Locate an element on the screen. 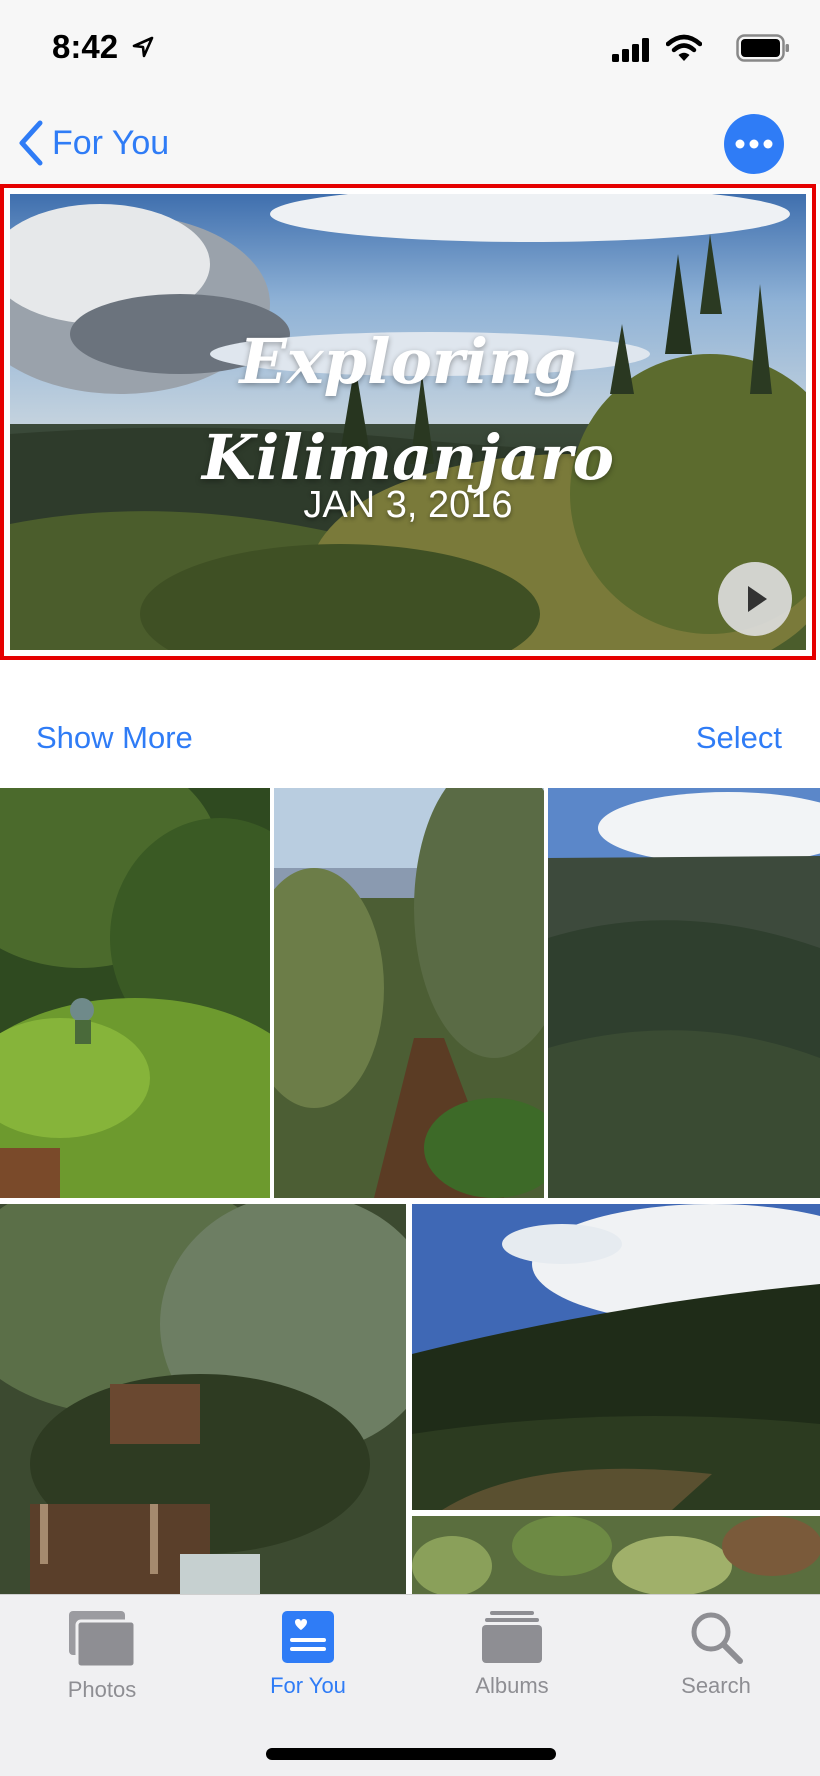 This screenshot has width=820, height=1776. tab-for-you-label: For You is located at coordinates (308, 1685).